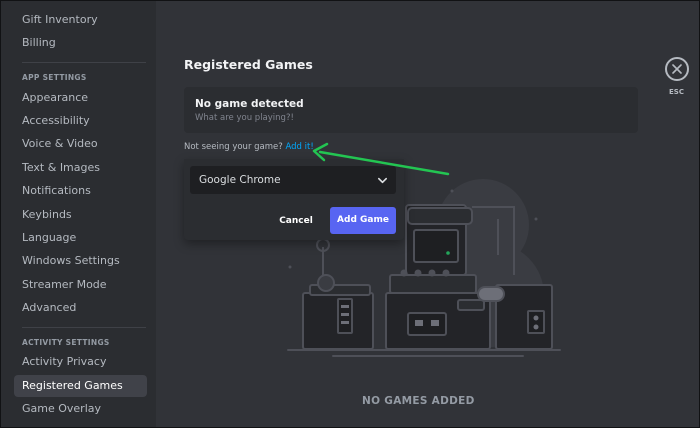 Image resolution: width=700 pixels, height=428 pixels. Describe the element at coordinates (80, 20) in the screenshot. I see `sidebar-item-gift-inventory: Gift Inventory` at that location.